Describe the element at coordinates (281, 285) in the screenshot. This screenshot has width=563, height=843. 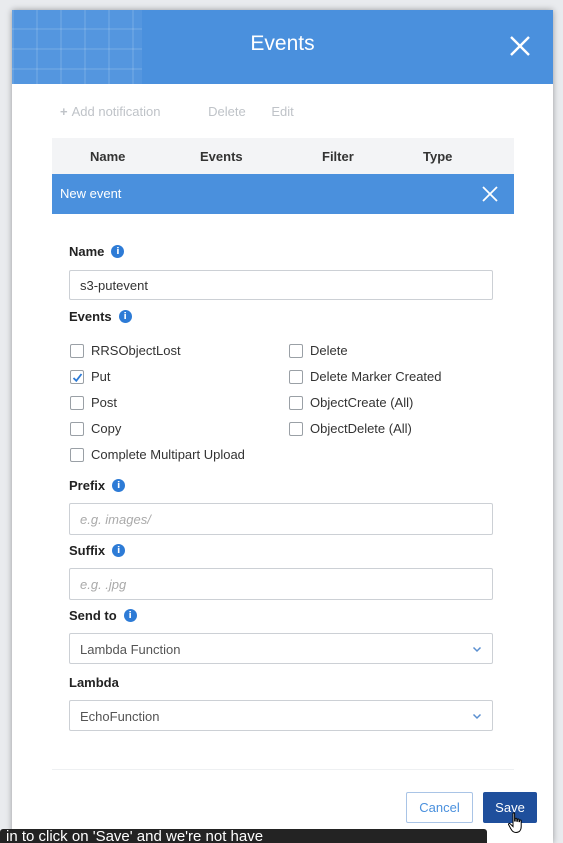
I see `name-input` at that location.